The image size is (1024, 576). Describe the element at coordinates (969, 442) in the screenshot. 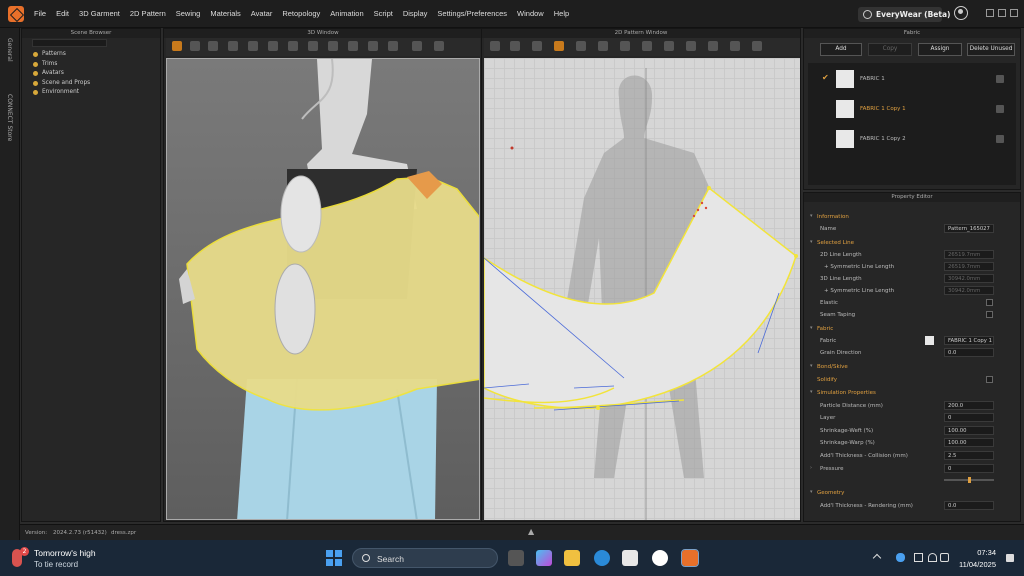

I see `shrinkage-warp-field: 100.00` at that location.